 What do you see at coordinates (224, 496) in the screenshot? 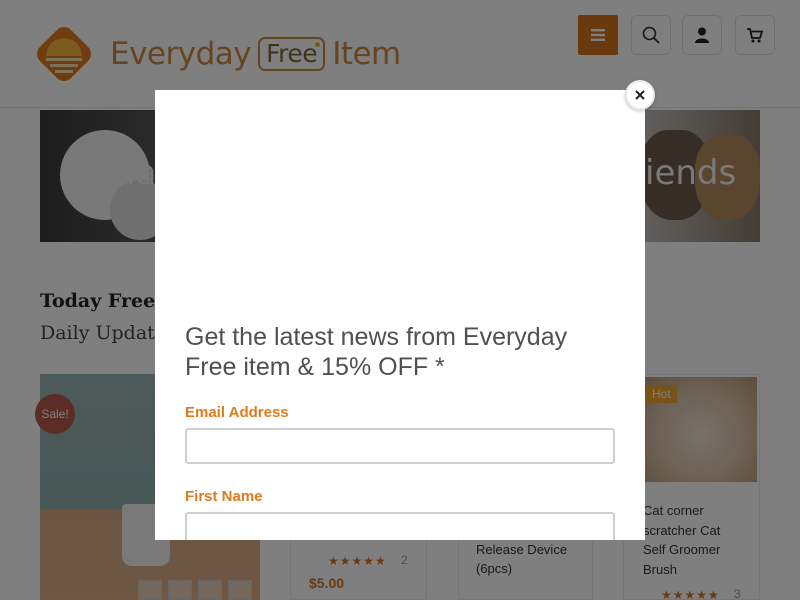
I see `first-name-label: First Name` at bounding box center [224, 496].